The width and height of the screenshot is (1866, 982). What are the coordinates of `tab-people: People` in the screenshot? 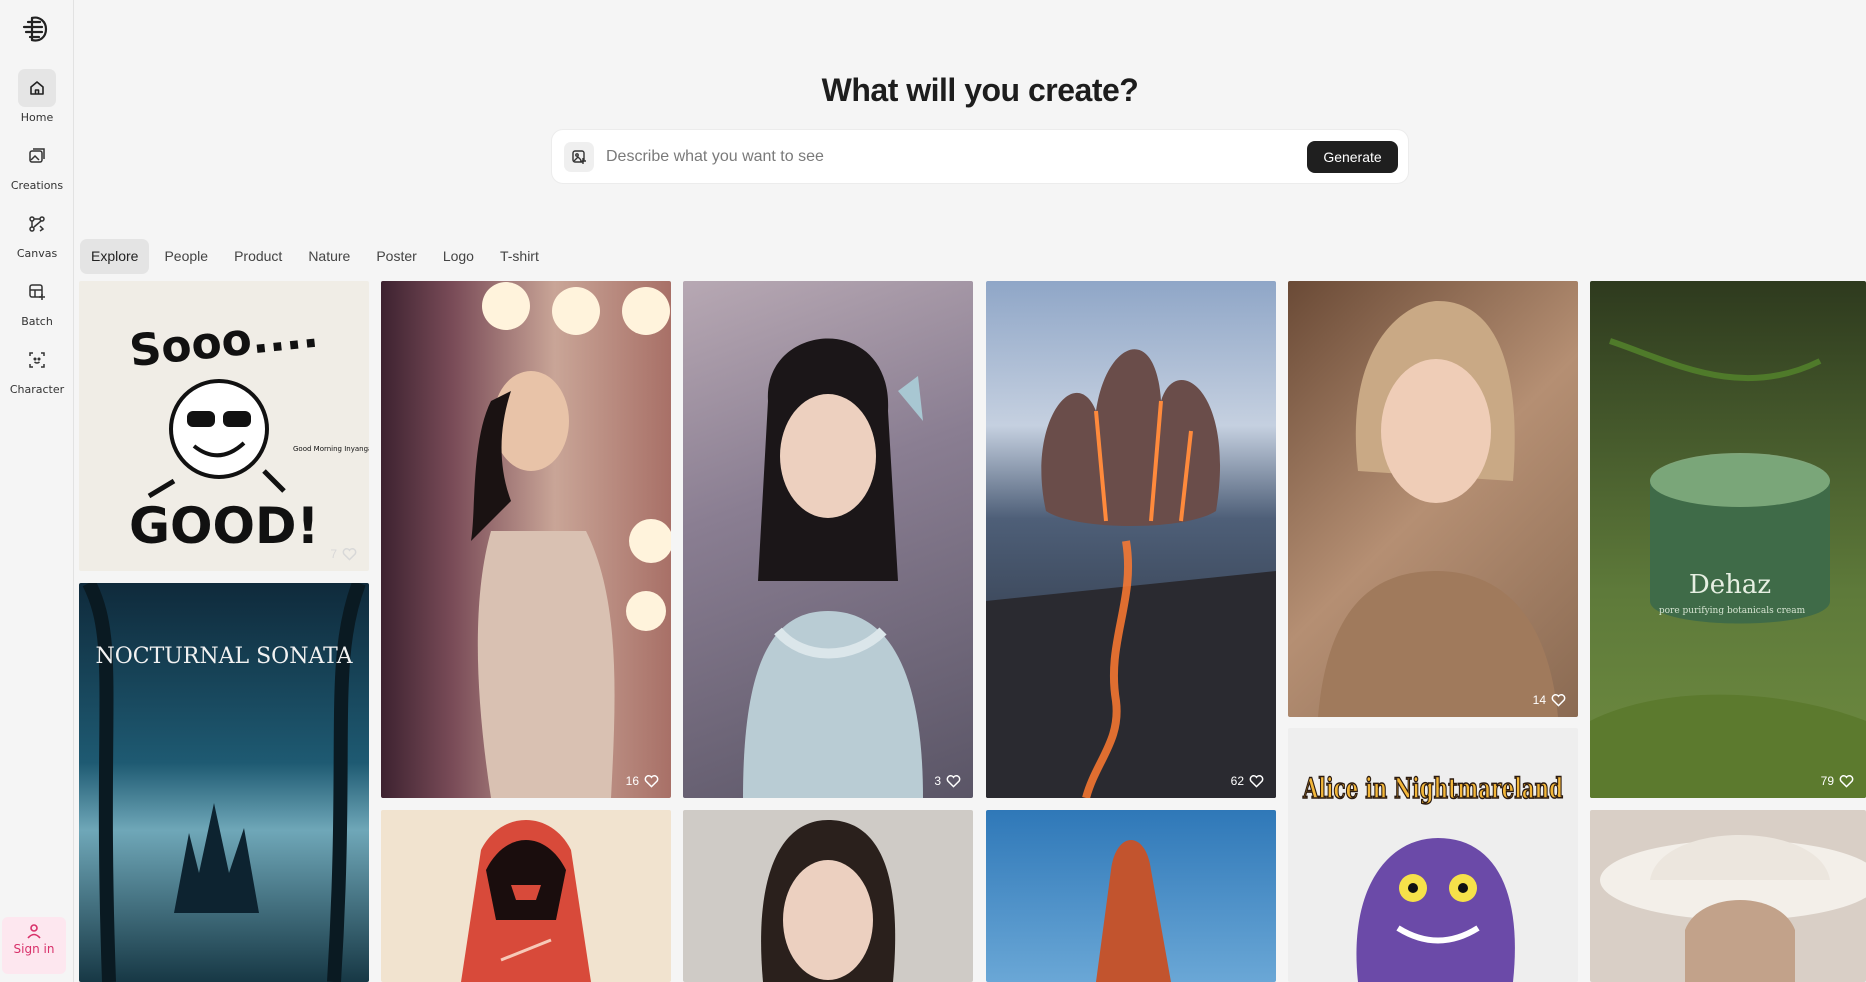 It's located at (186, 256).